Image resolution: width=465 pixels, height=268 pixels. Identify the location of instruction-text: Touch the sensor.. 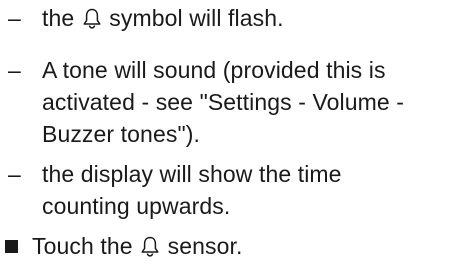
(245, 246).